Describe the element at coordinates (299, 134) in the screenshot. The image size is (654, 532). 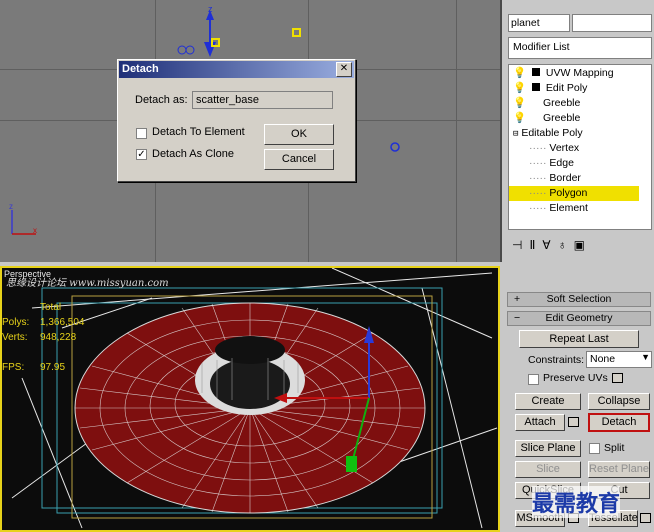
I see `ok-button: OK` at that location.